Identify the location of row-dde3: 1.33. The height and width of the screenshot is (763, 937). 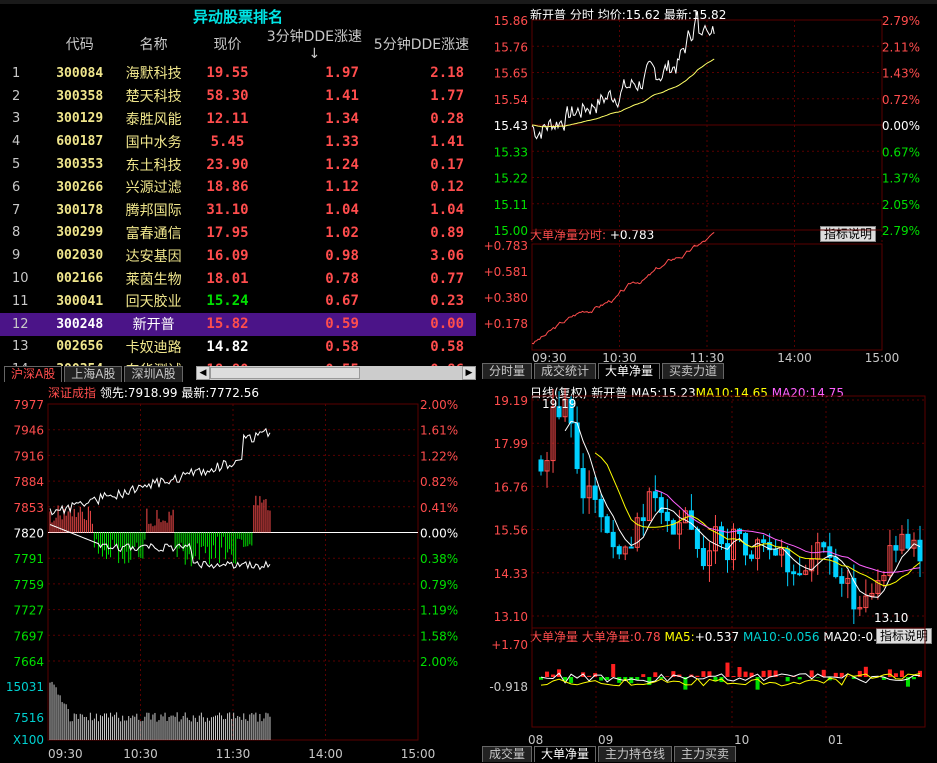
(342, 141).